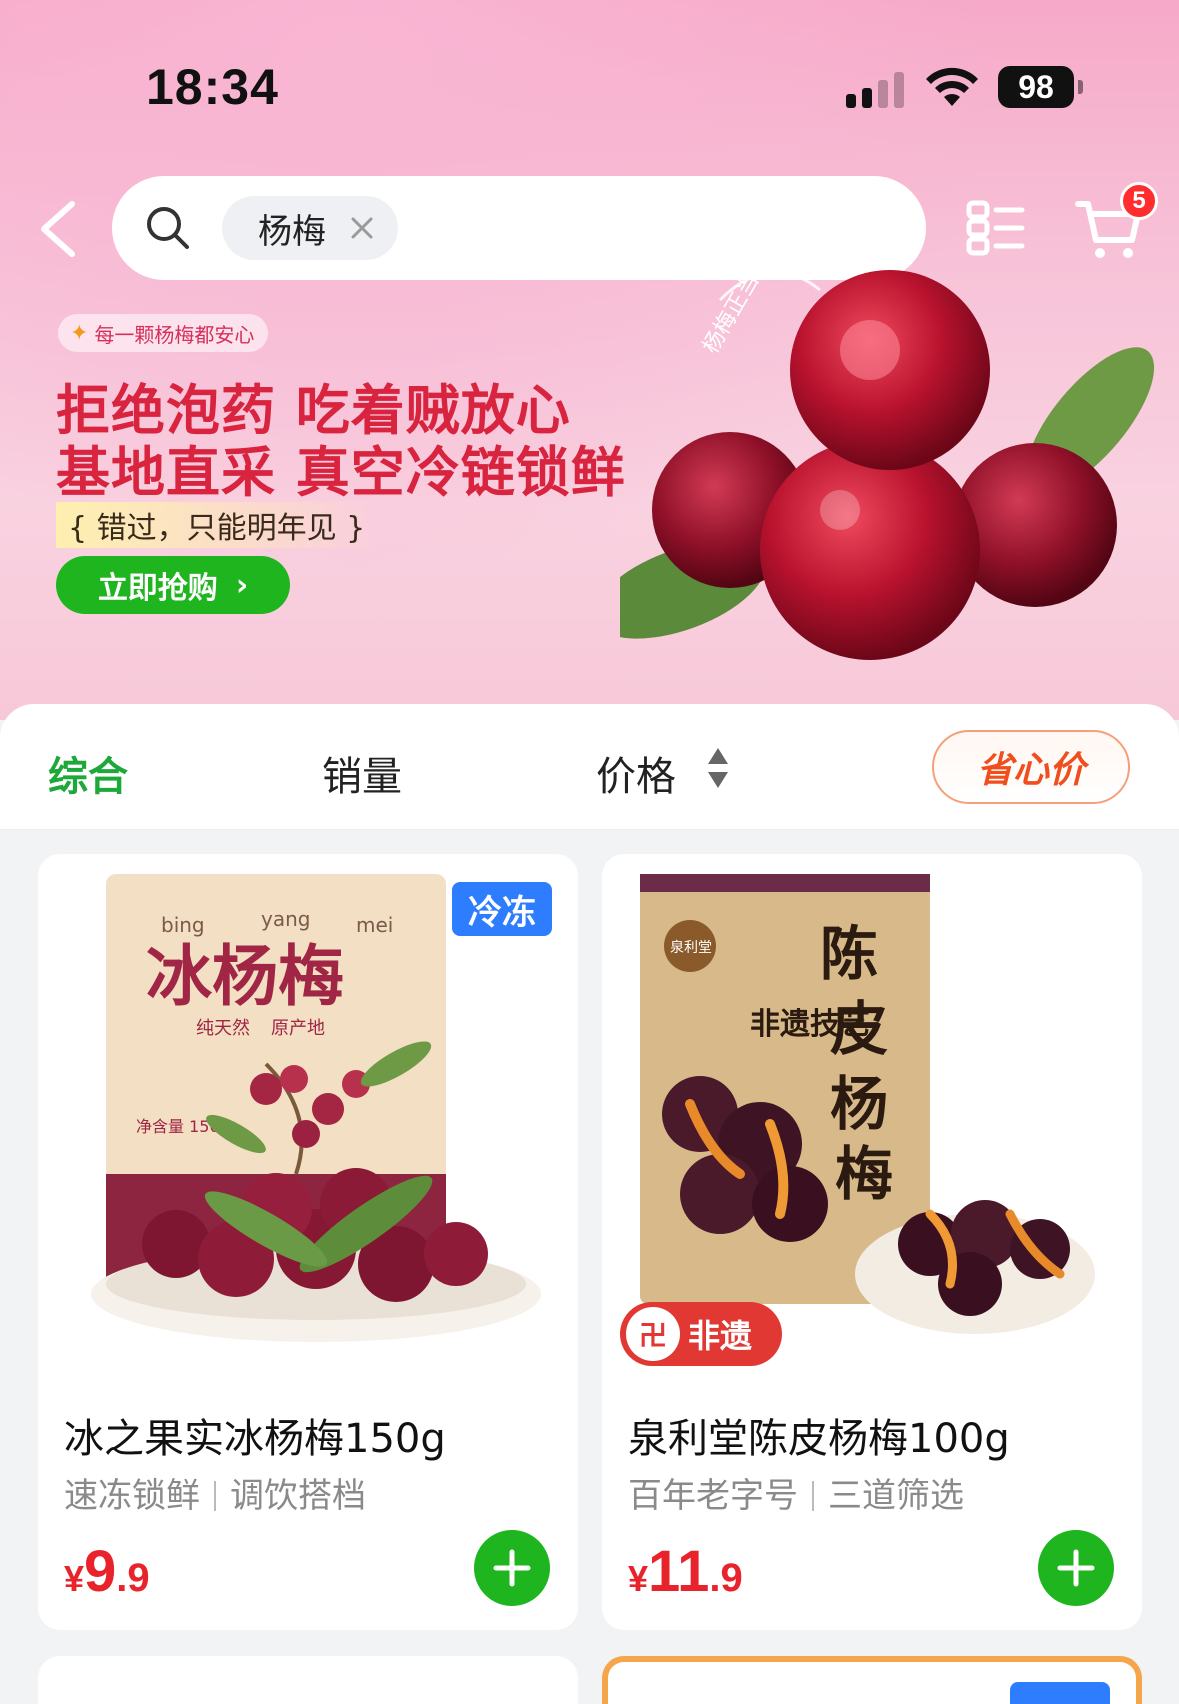 This screenshot has width=1179, height=1704. I want to click on sort-arrows-icon, so click(718, 768).